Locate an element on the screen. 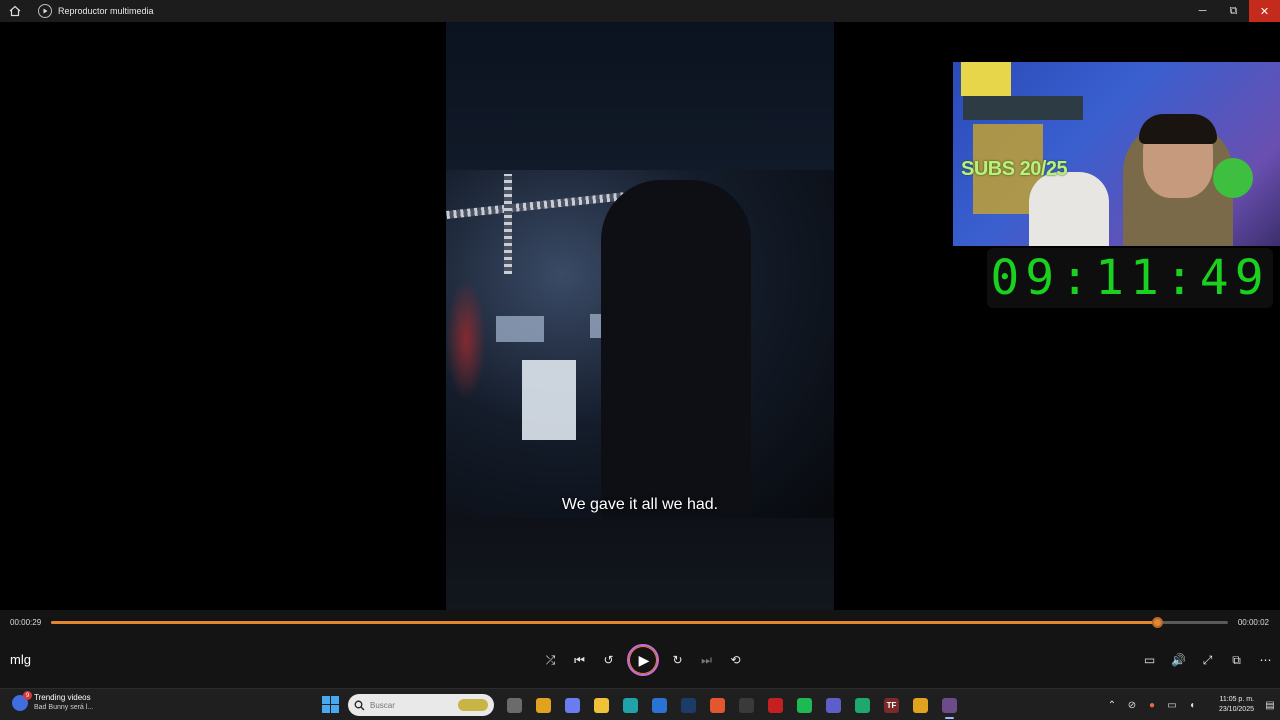  file-viewer-app is located at coordinates (514, 705).